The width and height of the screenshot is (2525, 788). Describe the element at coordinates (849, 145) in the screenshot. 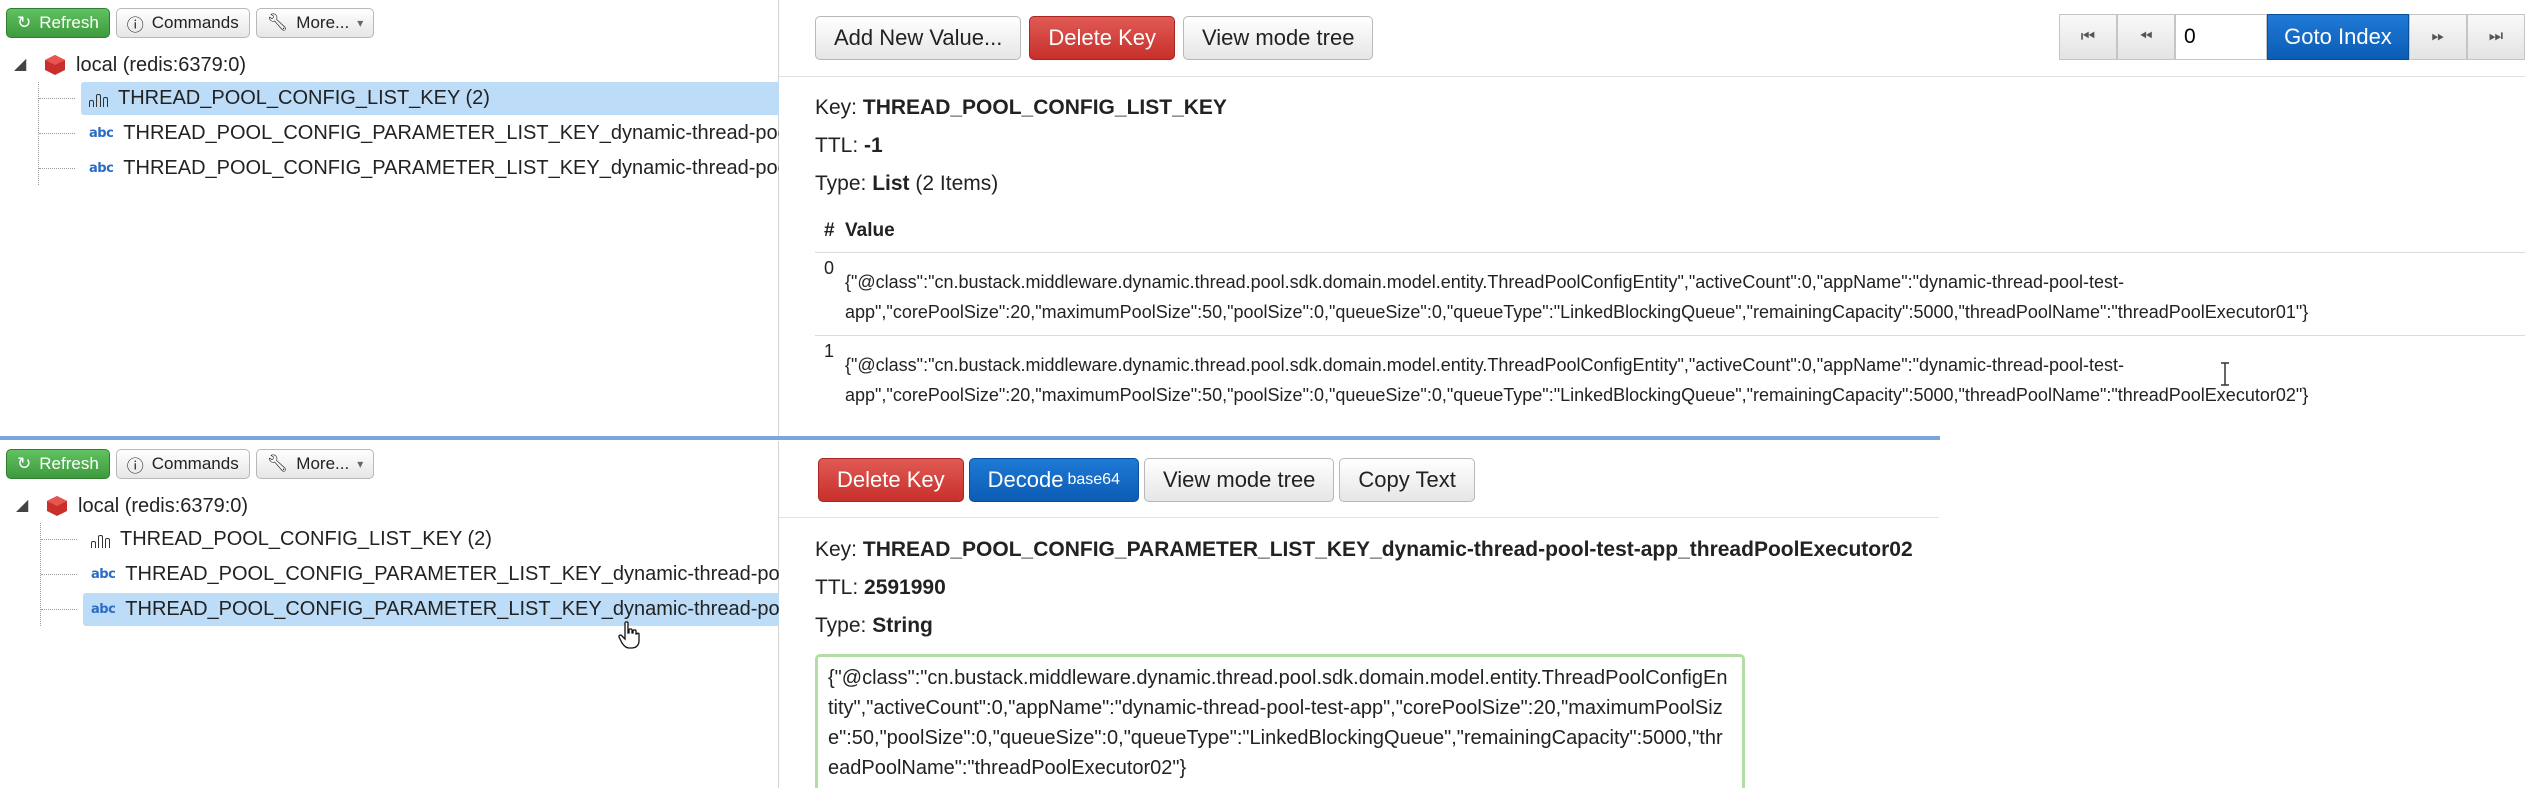

I see `ttl-line: TTL: -1` at that location.